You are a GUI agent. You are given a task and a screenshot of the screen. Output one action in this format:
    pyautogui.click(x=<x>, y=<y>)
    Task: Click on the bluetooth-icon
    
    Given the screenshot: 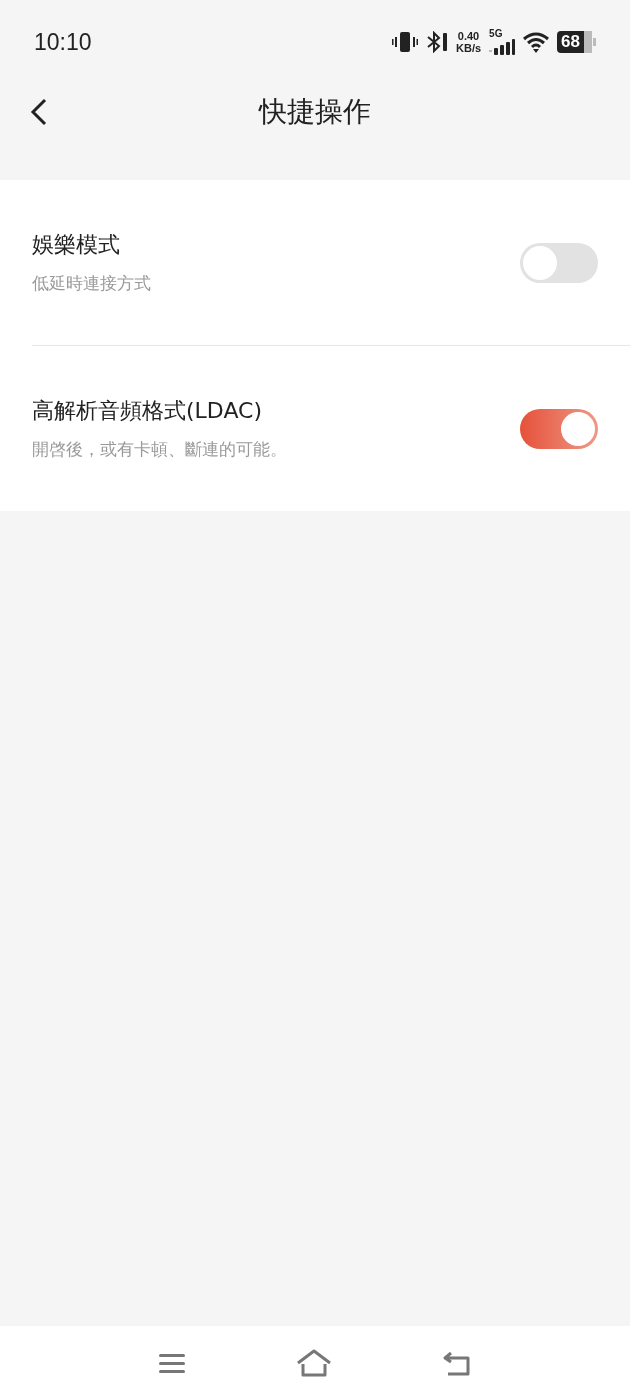 What is the action you would take?
    pyautogui.click(x=437, y=42)
    